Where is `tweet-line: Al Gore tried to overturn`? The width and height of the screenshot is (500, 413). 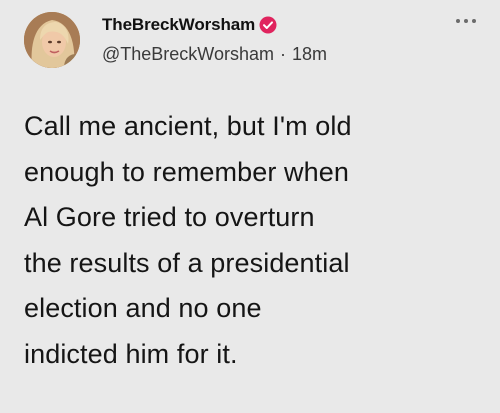 tweet-line: Al Gore tried to overturn is located at coordinates (169, 217).